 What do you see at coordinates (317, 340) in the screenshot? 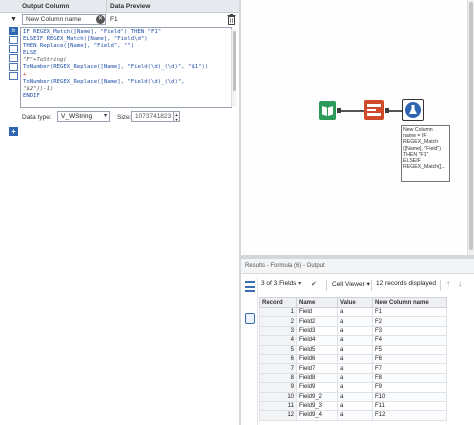
I see `cell-name: Field4` at bounding box center [317, 340].